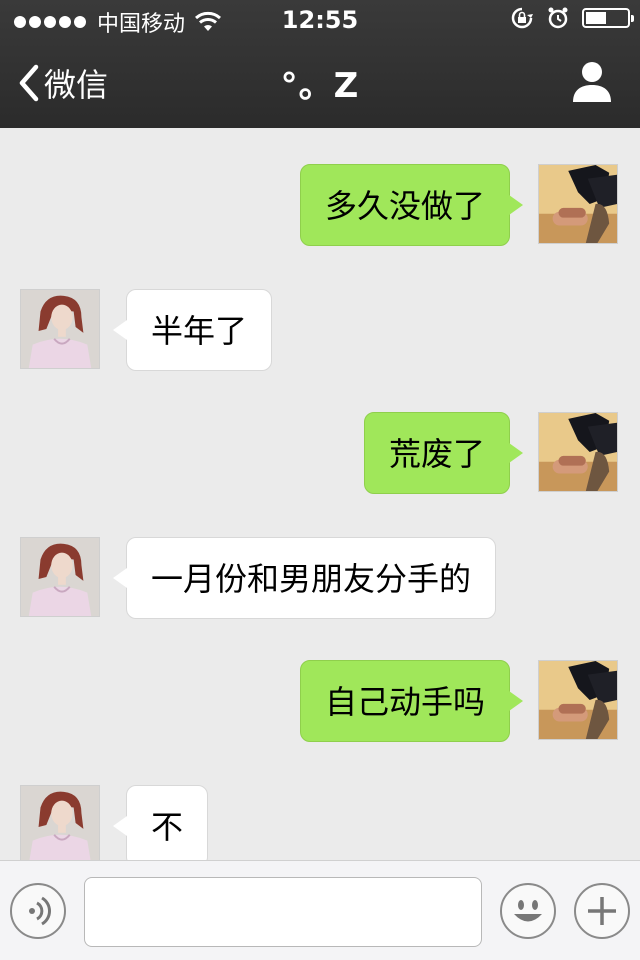 Image resolution: width=640 pixels, height=960 pixels. I want to click on outgoing-message: 荒废了, so click(320, 454).